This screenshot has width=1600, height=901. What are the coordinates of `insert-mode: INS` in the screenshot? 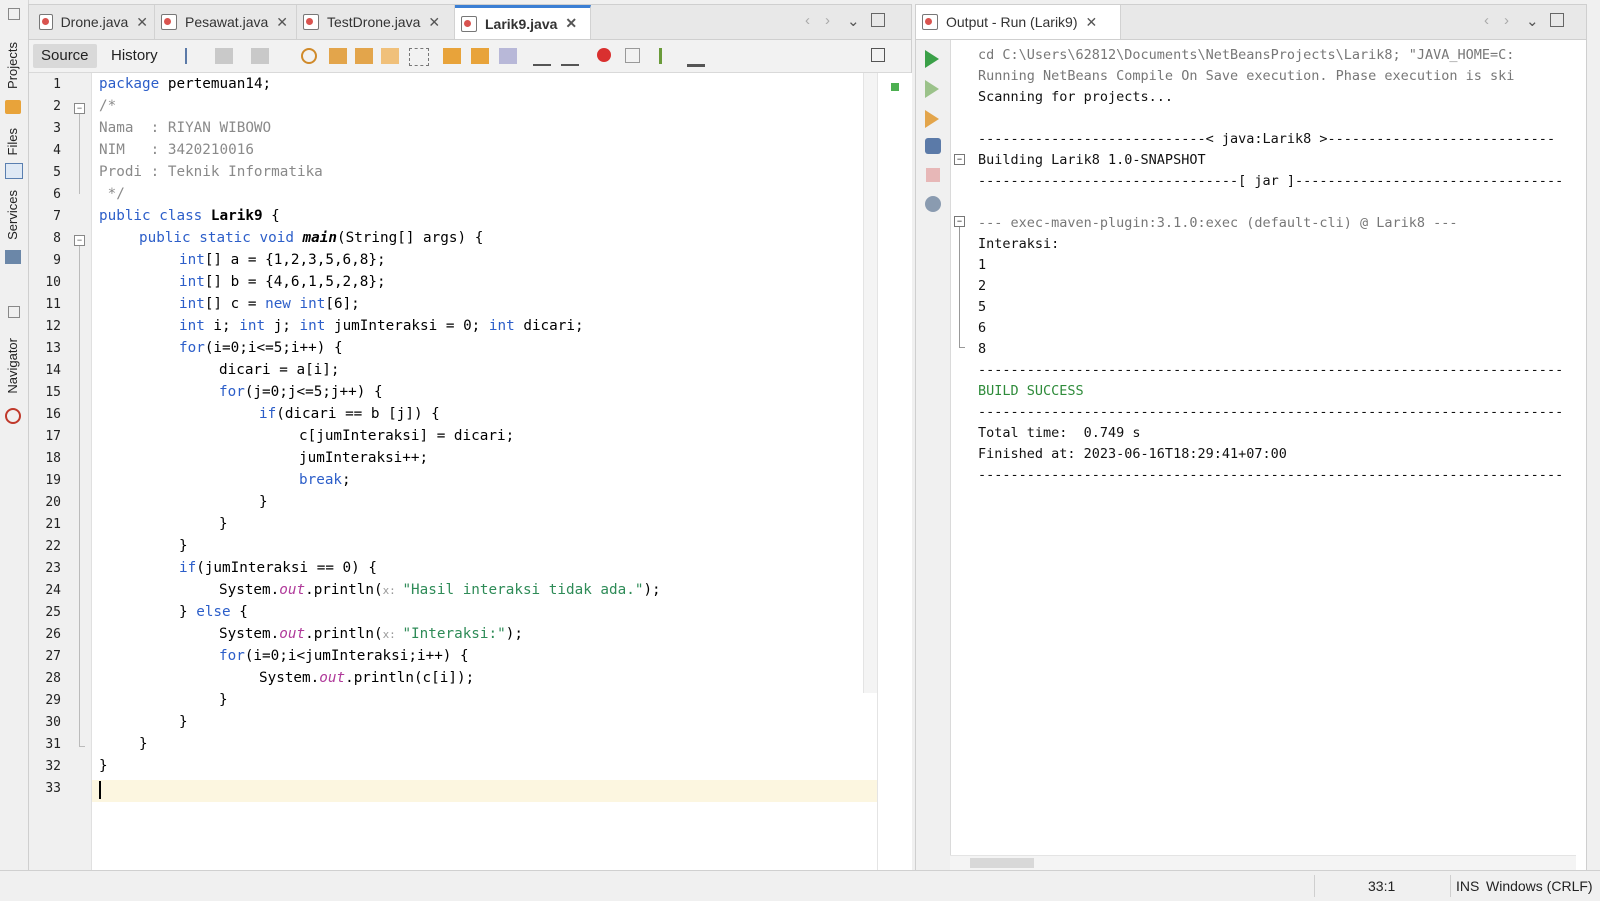 It's located at (1467, 886).